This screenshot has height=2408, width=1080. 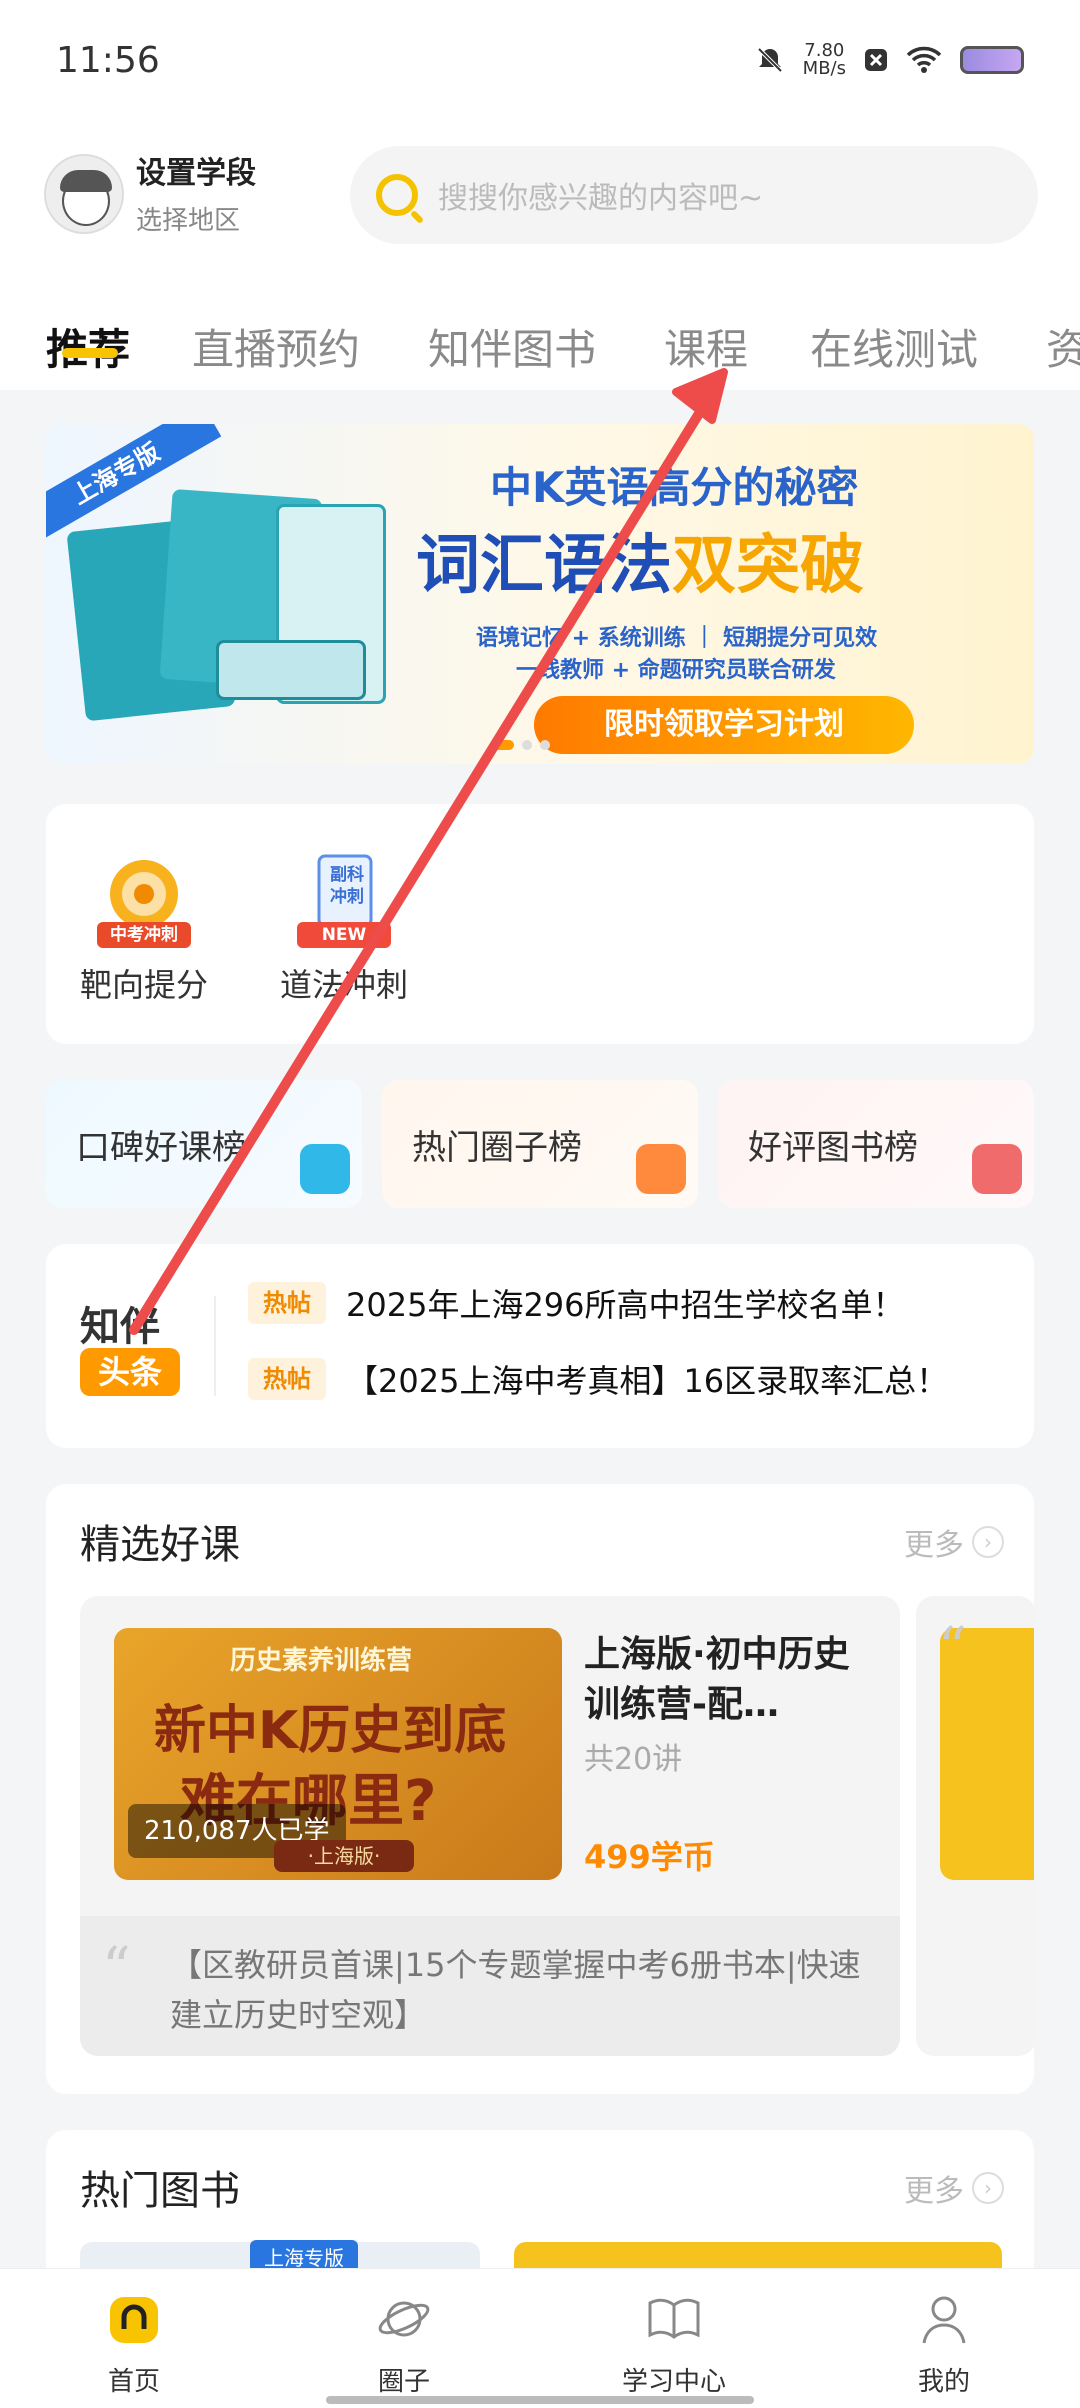 What do you see at coordinates (521, 745) in the screenshot?
I see `banner-pagination` at bounding box center [521, 745].